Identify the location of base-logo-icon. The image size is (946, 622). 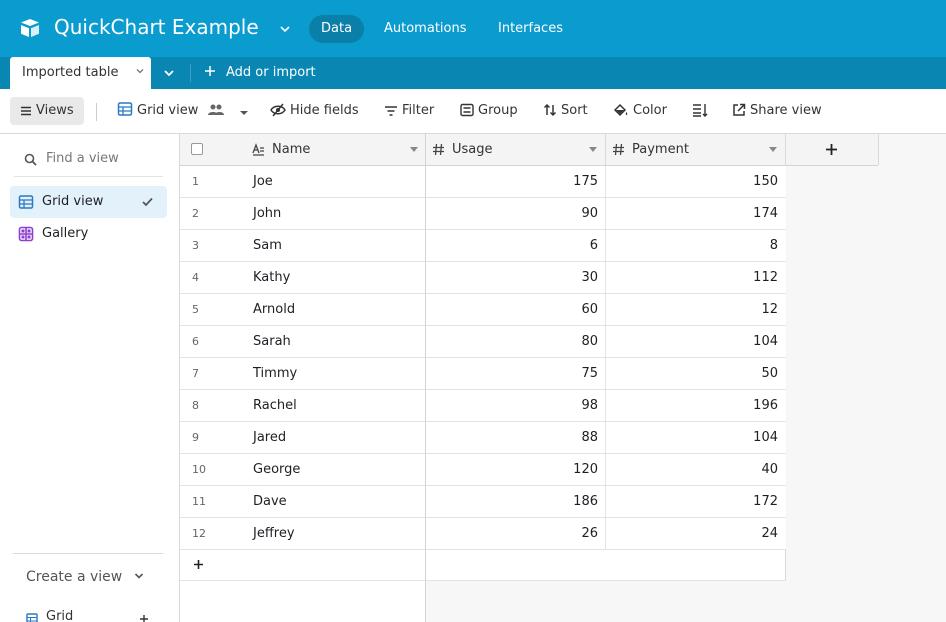
(30, 28).